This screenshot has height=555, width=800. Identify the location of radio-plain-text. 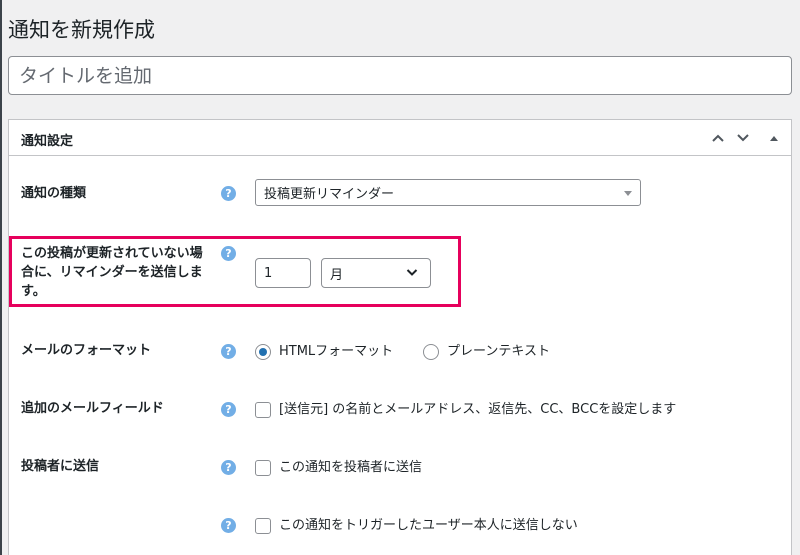
(431, 352).